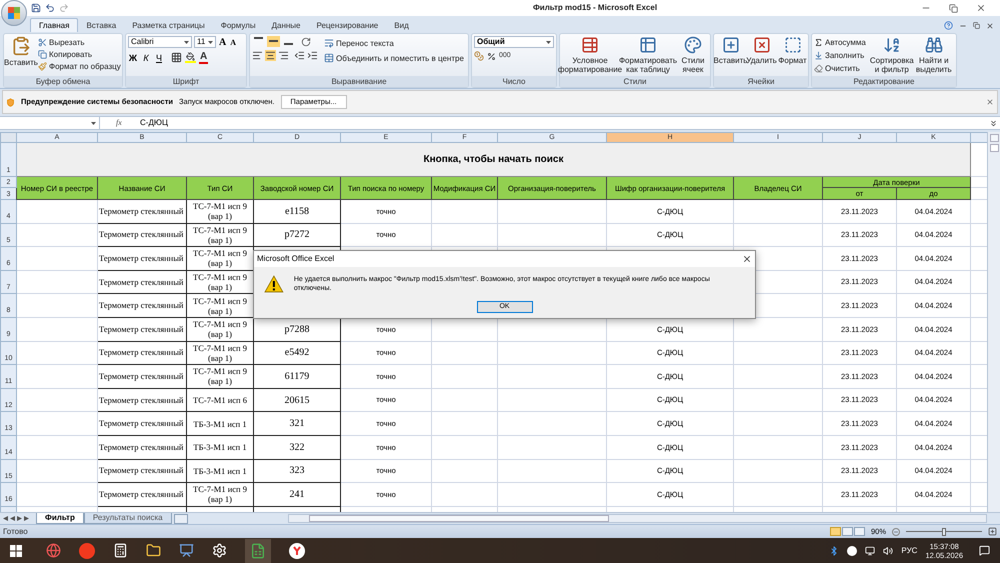 This screenshot has width=1000, height=563. What do you see at coordinates (564, 123) in the screenshot?
I see `formula-field: С-ДЮЦ` at bounding box center [564, 123].